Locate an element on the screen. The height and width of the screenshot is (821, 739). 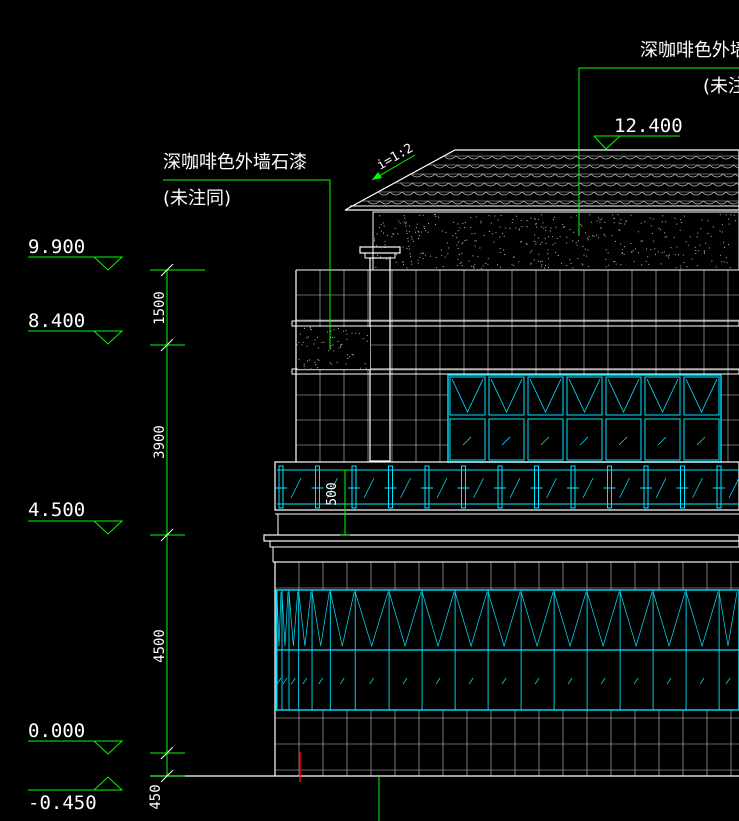
note-subtext: (未注同) is located at coordinates (197, 198).